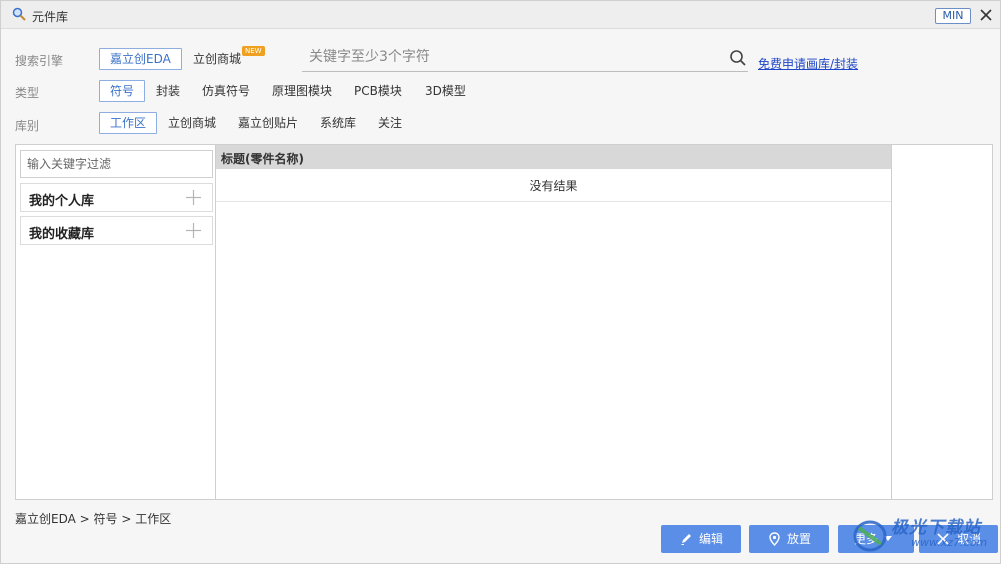 The image size is (1001, 564). I want to click on engine-label: 搜索引擎, so click(39, 61).